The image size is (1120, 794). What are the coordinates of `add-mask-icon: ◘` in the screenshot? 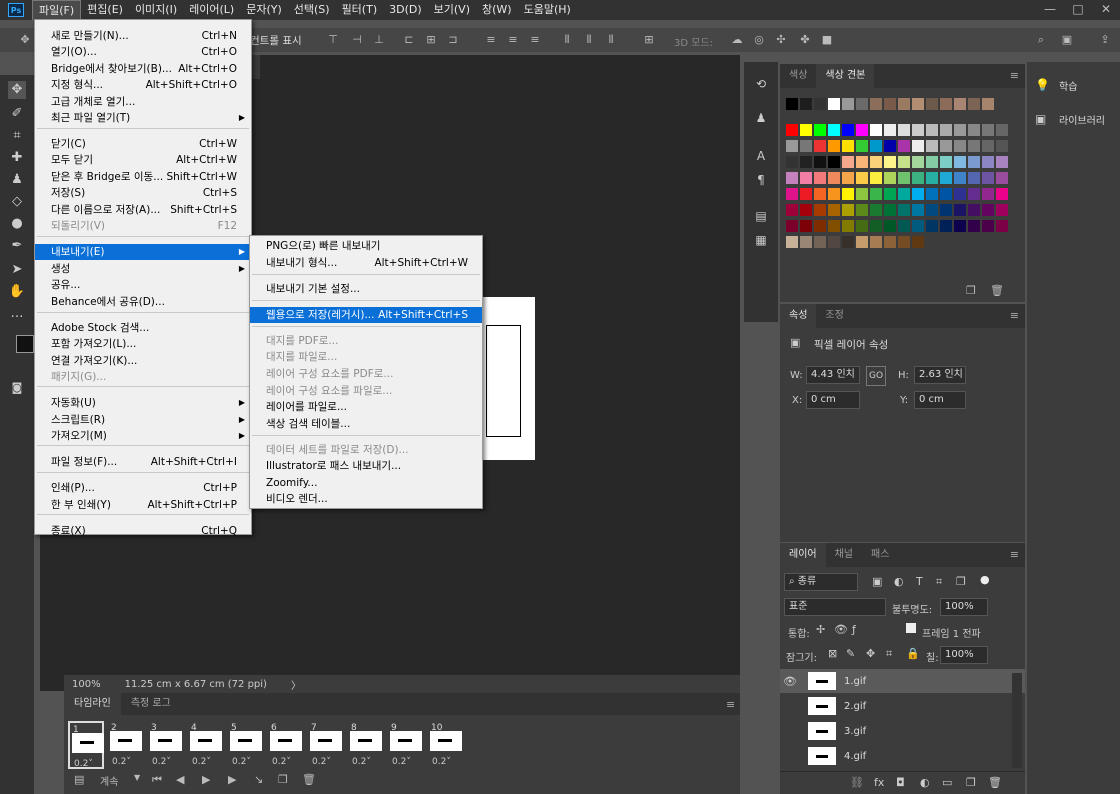 It's located at (900, 782).